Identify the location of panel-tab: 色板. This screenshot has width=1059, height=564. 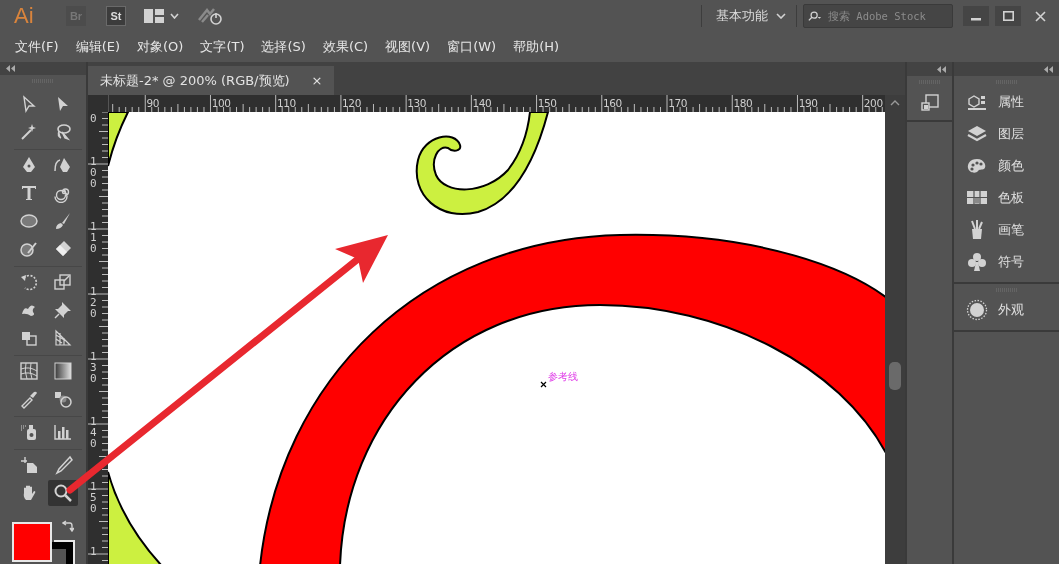
(1011, 198).